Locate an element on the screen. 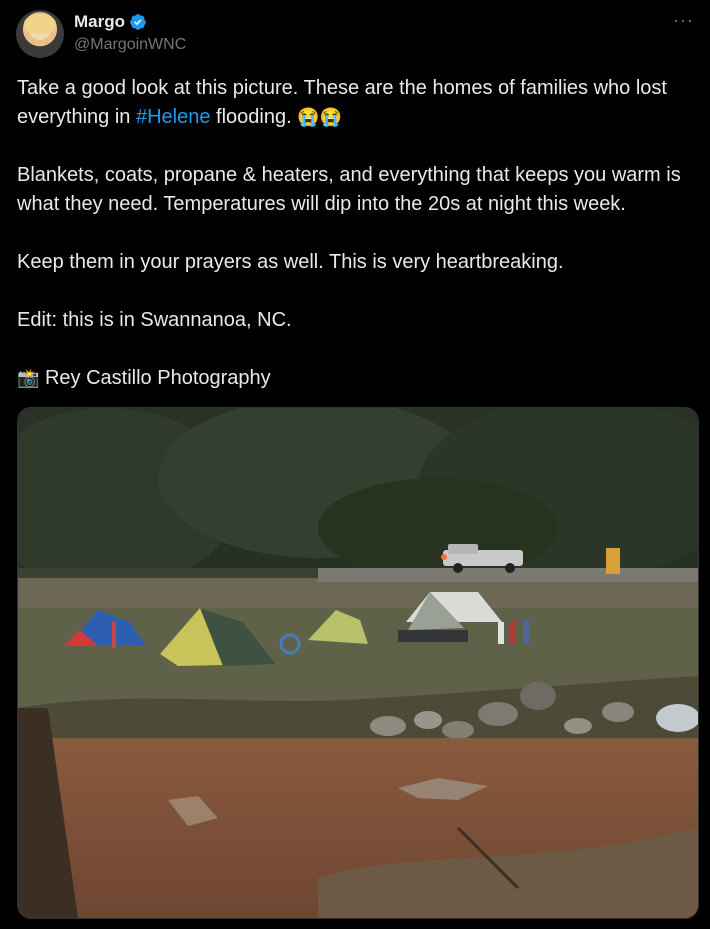  camera-flash-emoji-icon: 📸 is located at coordinates (28, 378).